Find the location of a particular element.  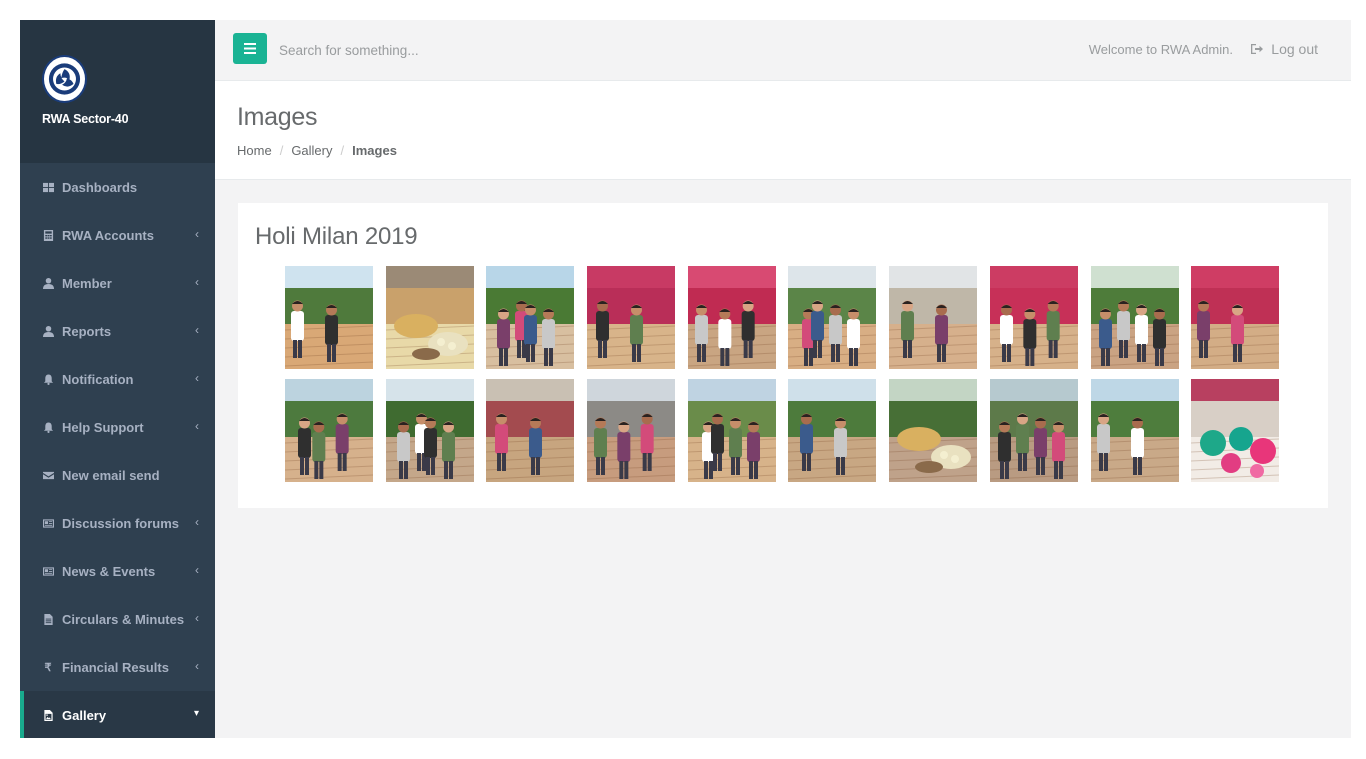

sidebar-item-label: Member is located at coordinates (87, 283).